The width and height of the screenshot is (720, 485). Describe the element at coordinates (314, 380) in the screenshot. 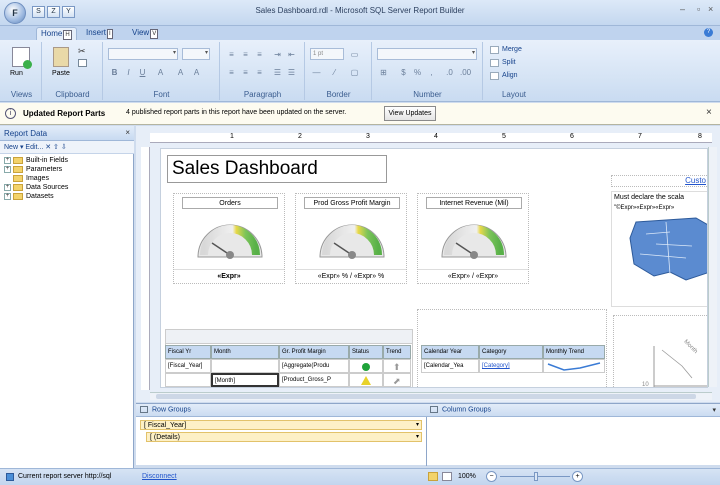

I see `table-cell: [Product_Gross_P` at that location.